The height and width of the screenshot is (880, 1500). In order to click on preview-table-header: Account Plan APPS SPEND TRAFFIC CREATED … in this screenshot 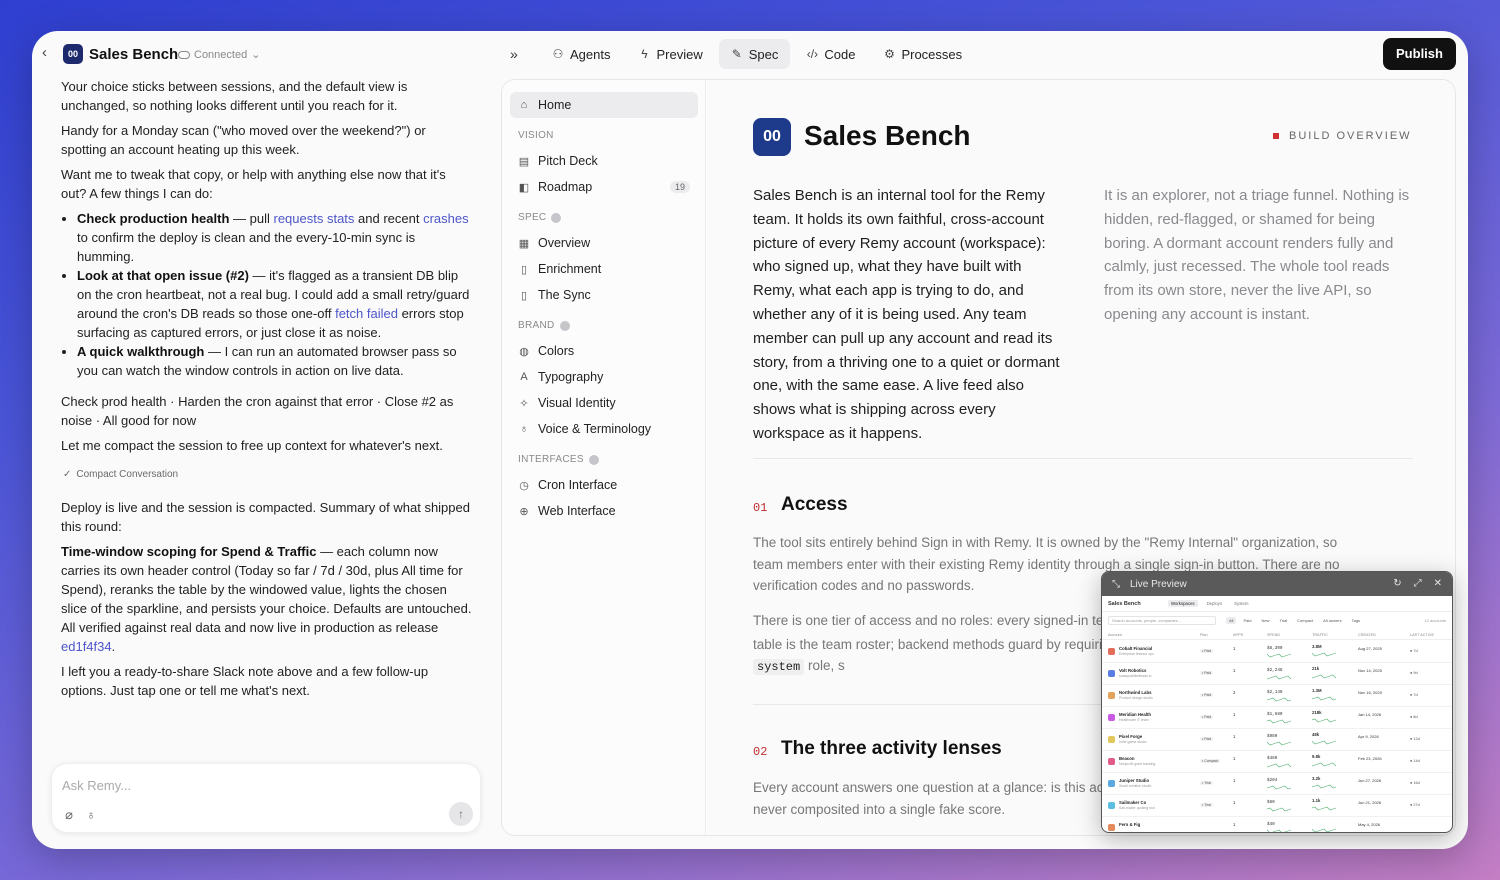, I will do `click(1277, 636)`.